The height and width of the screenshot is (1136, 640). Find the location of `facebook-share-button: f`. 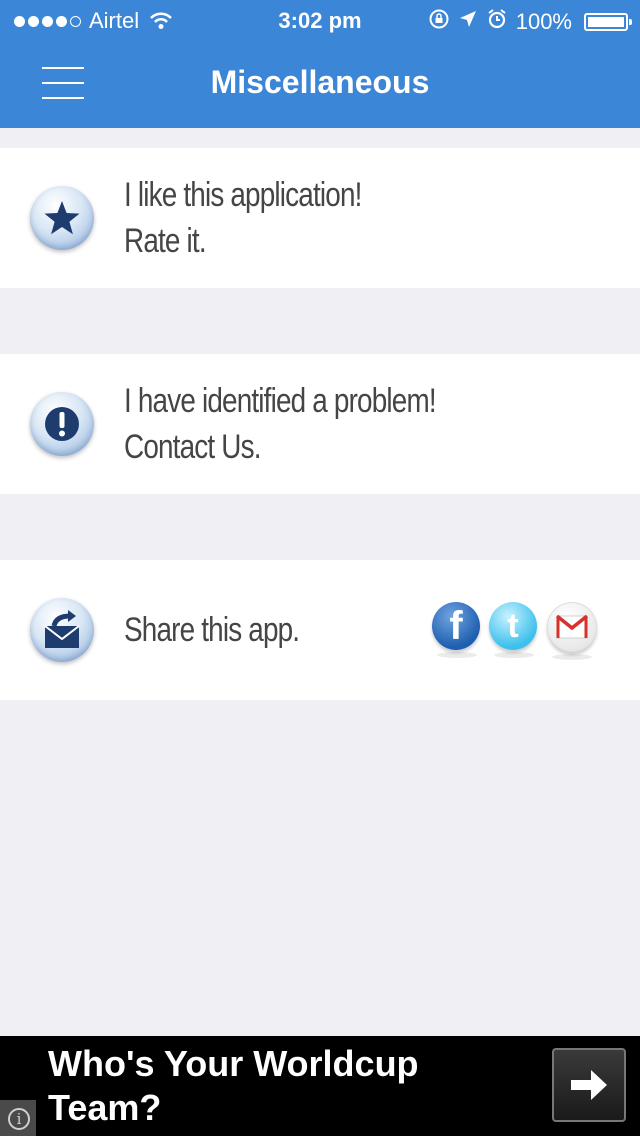

facebook-share-button: f is located at coordinates (457, 630).